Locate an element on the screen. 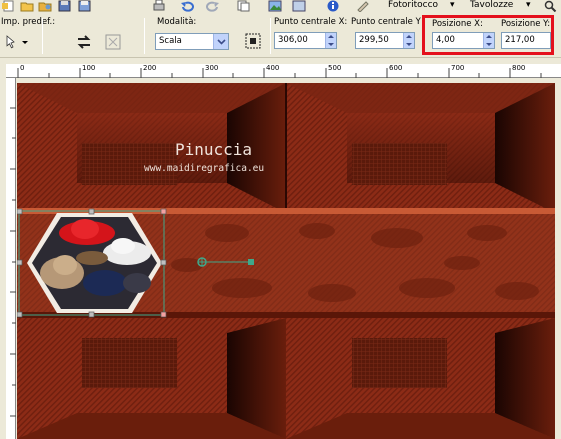 The height and width of the screenshot is (439, 561). ruler-label: 400 is located at coordinates (273, 68).